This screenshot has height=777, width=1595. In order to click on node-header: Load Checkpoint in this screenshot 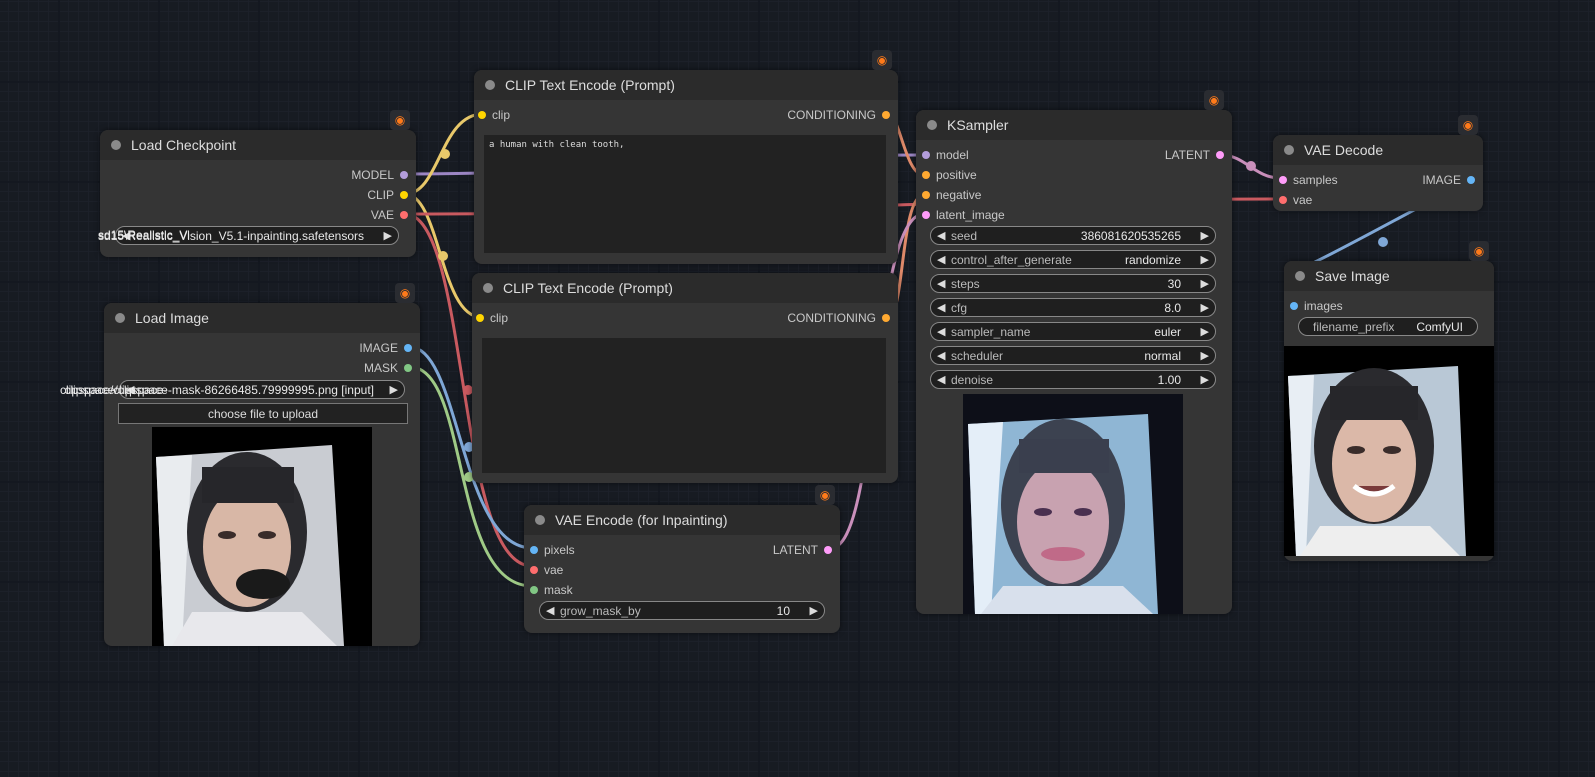, I will do `click(258, 145)`.